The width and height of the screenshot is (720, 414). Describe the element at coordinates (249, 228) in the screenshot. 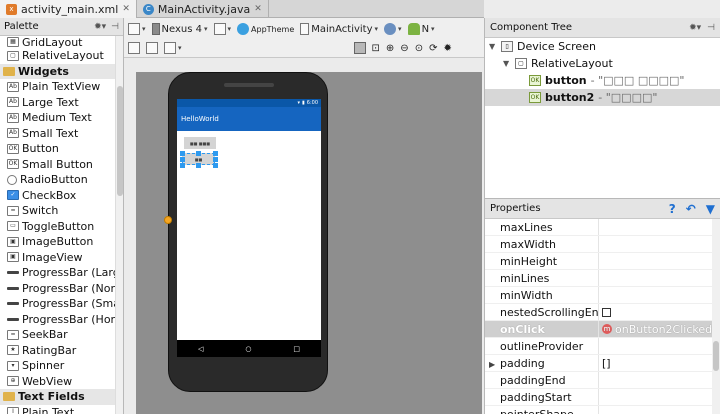

I see `device-screen: ▾ ▮ 6:00 HelloWorld ■■ ■■■ ■■ ◁ ○ □` at that location.